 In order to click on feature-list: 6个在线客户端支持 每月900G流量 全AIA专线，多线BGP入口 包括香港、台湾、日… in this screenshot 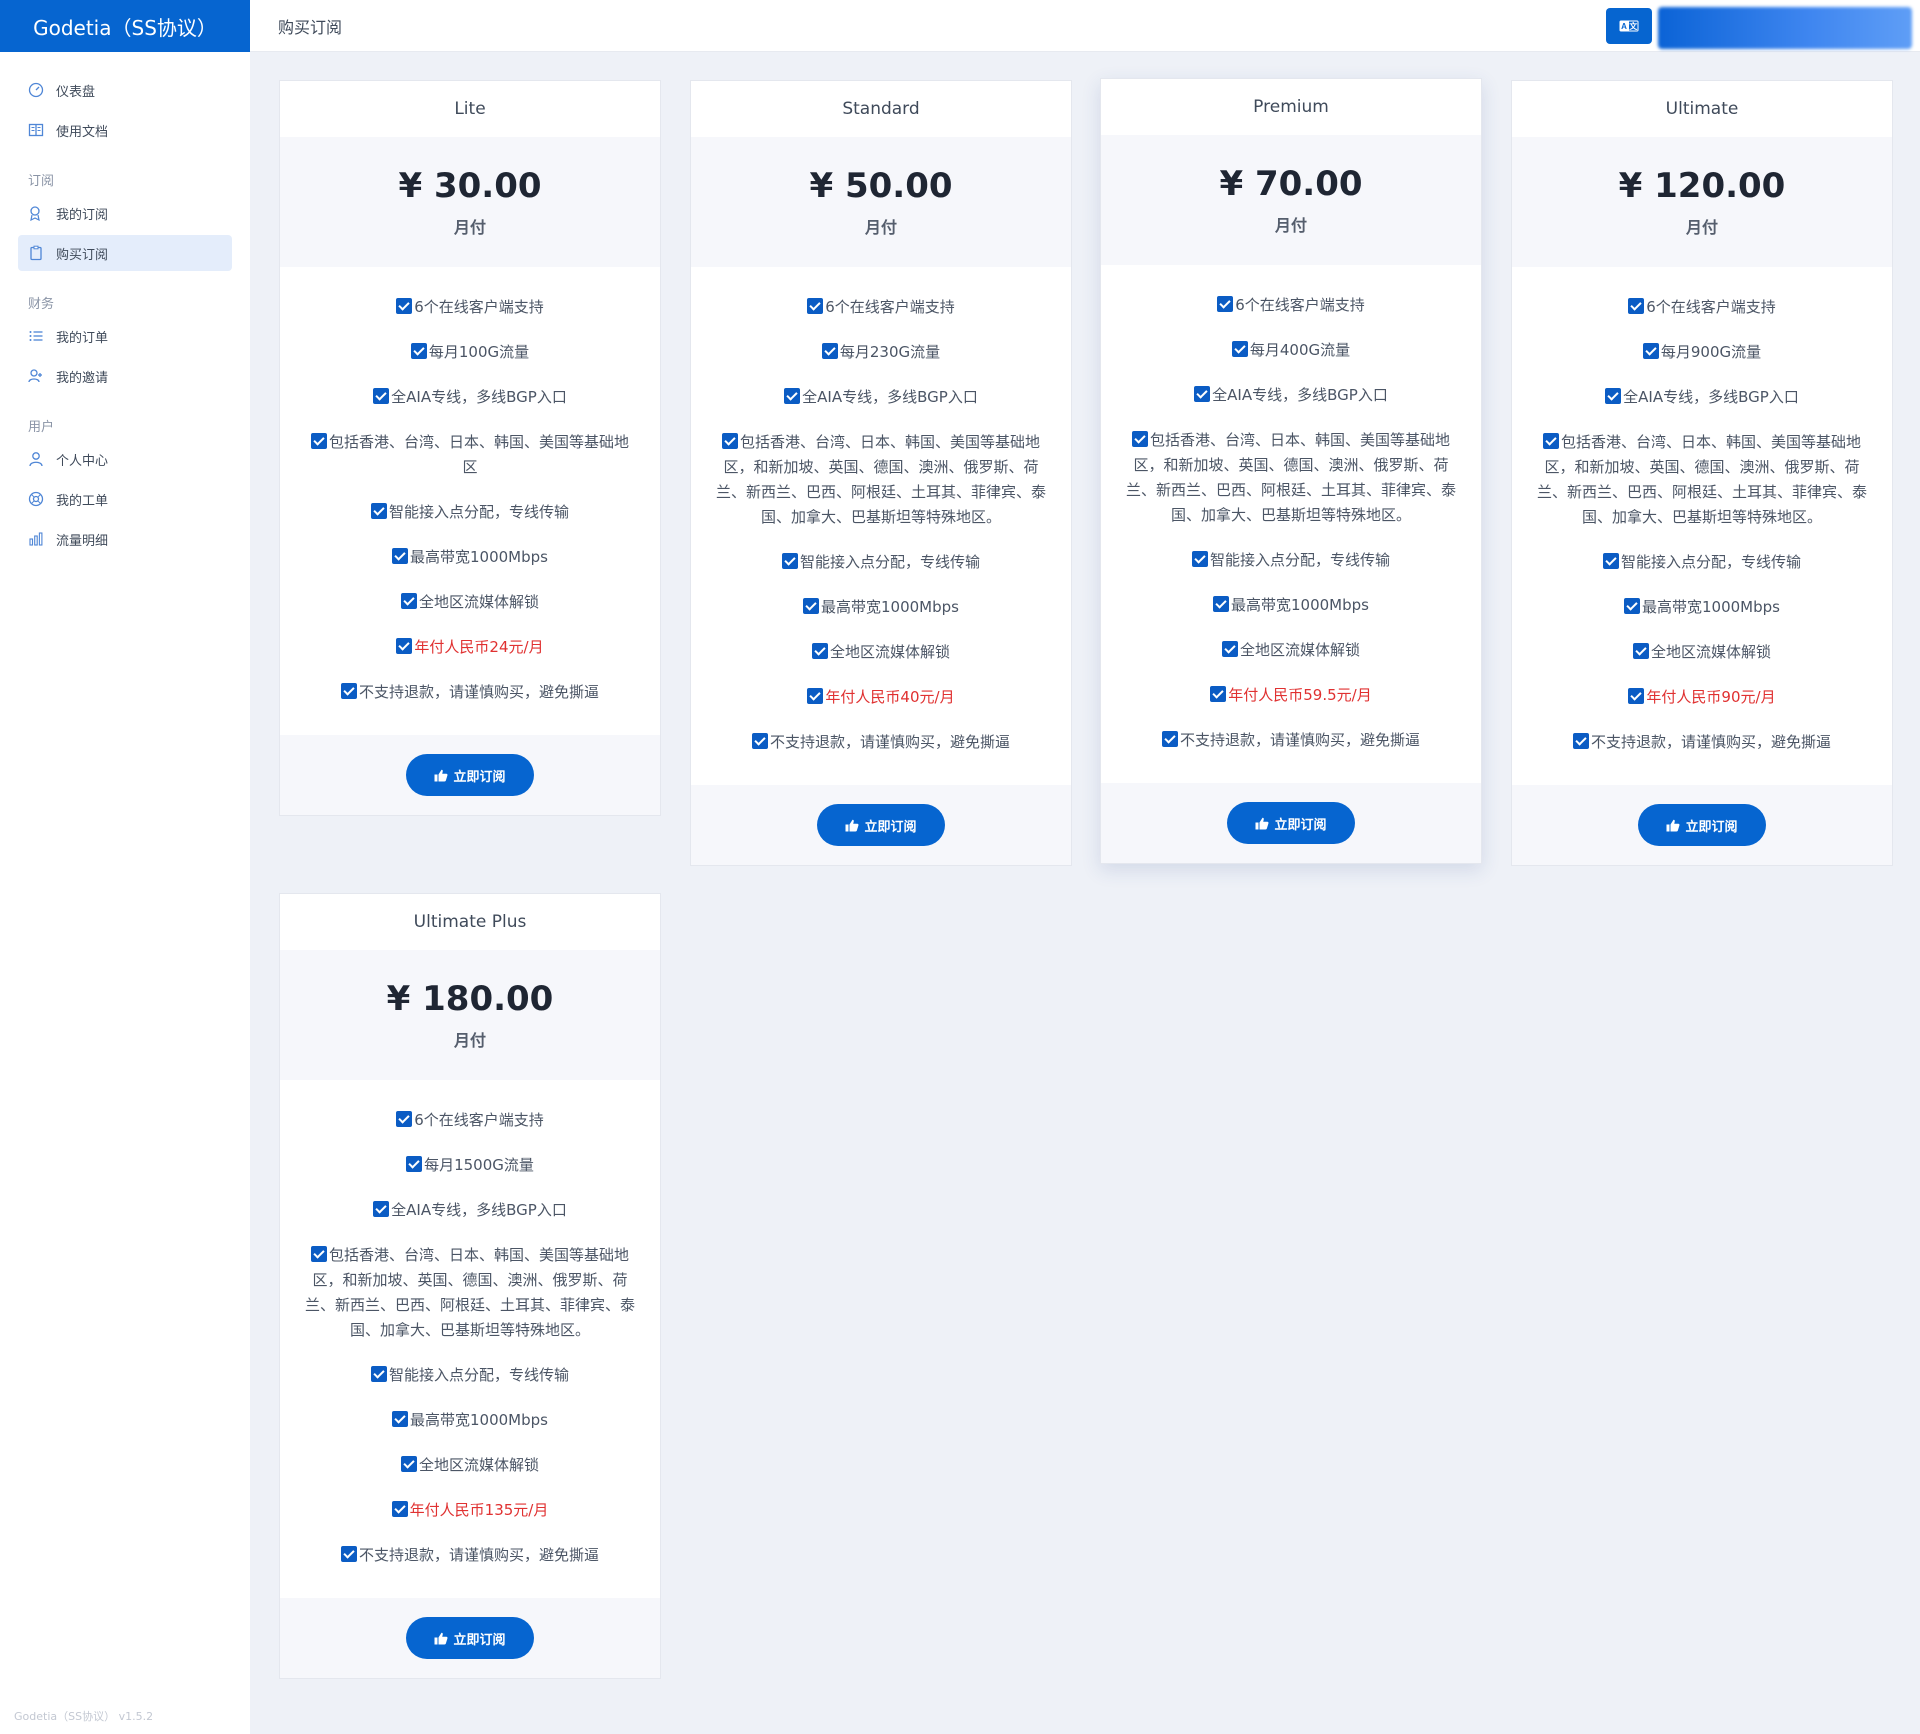, I will do `click(1702, 526)`.